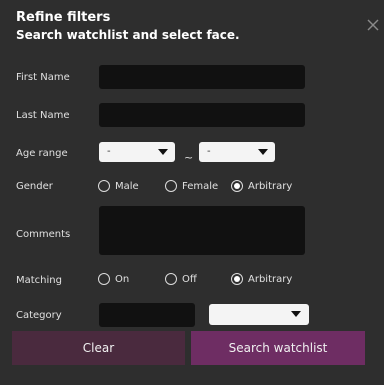 The height and width of the screenshot is (385, 384). What do you see at coordinates (127, 186) in the screenshot?
I see `gender-option-label: Male` at bounding box center [127, 186].